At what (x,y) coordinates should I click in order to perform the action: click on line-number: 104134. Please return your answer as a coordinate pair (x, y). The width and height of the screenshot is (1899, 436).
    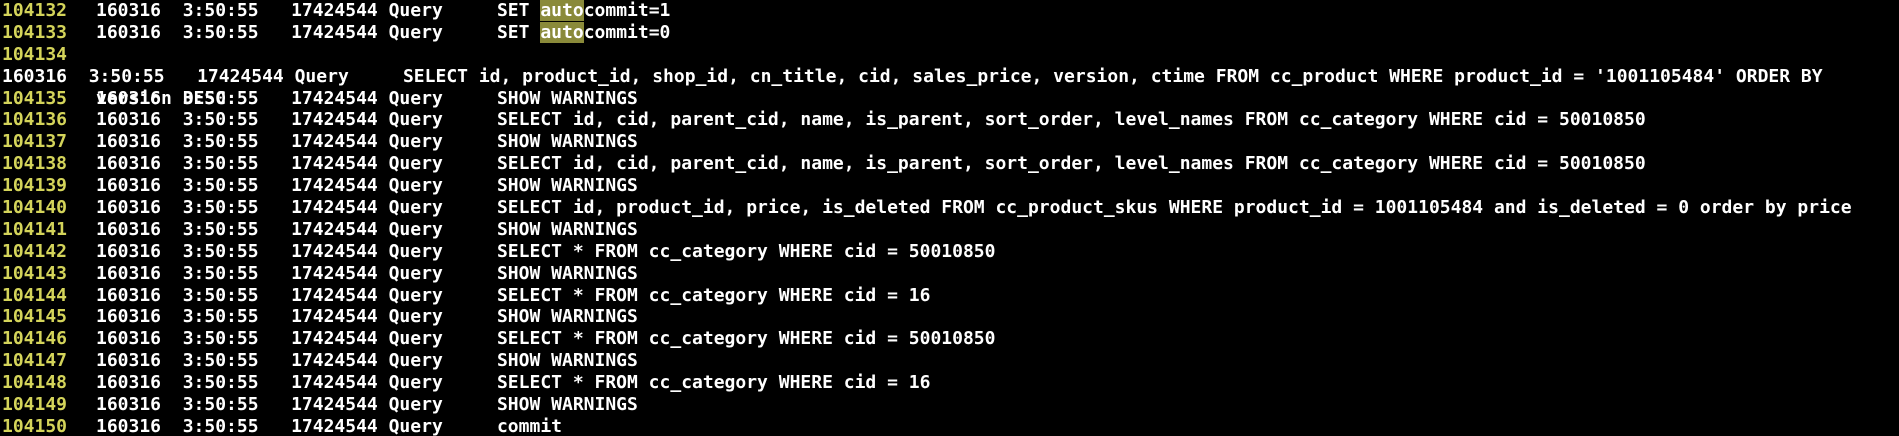
    Looking at the image, I should click on (35, 54).